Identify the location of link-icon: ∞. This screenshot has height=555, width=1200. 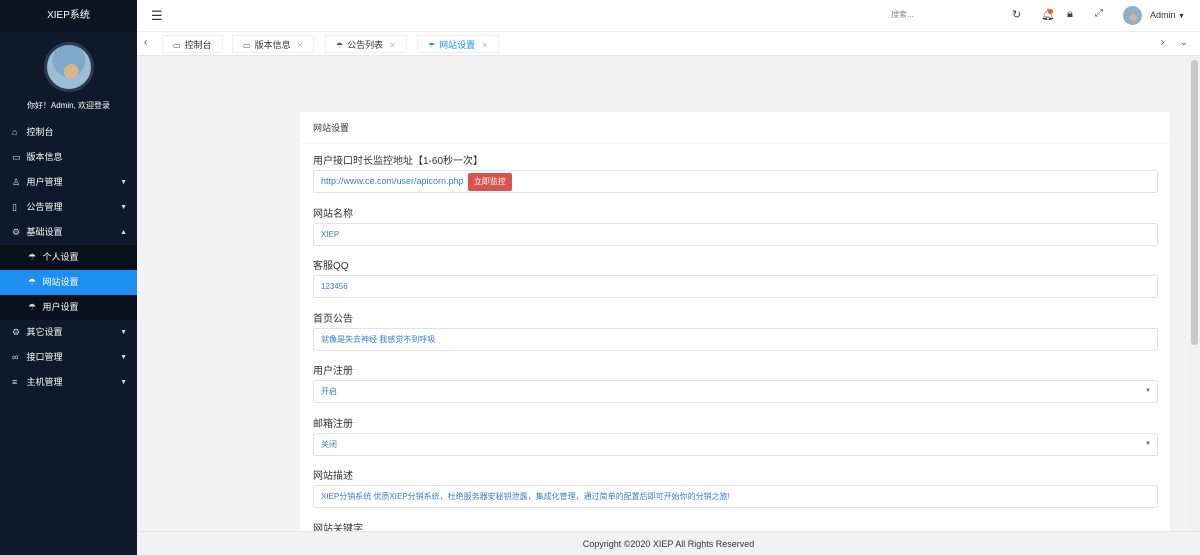
(15, 357).